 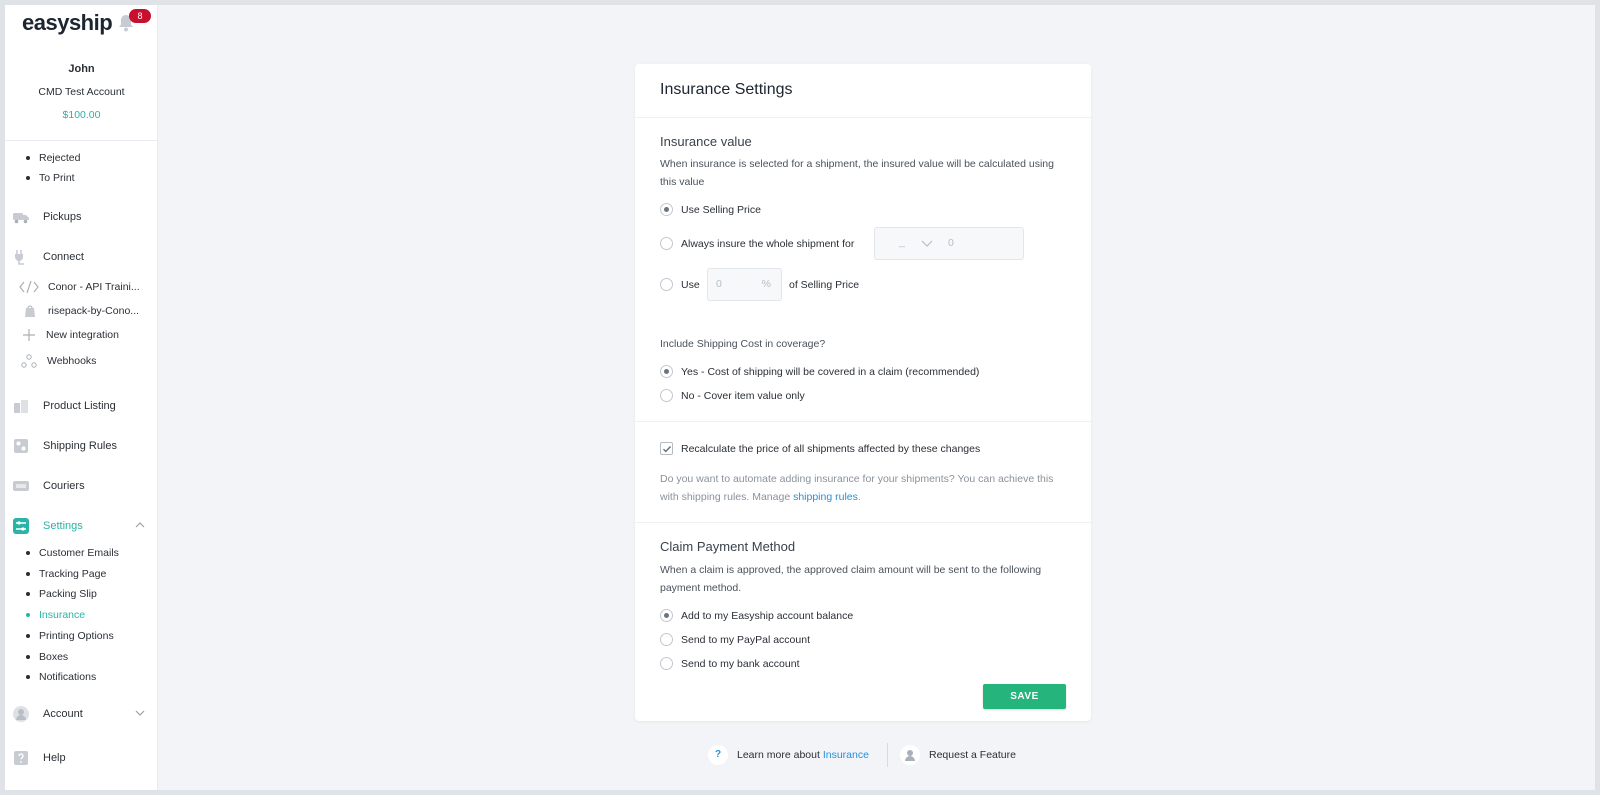 What do you see at coordinates (1024, 696) in the screenshot?
I see `save-button: SAVE` at bounding box center [1024, 696].